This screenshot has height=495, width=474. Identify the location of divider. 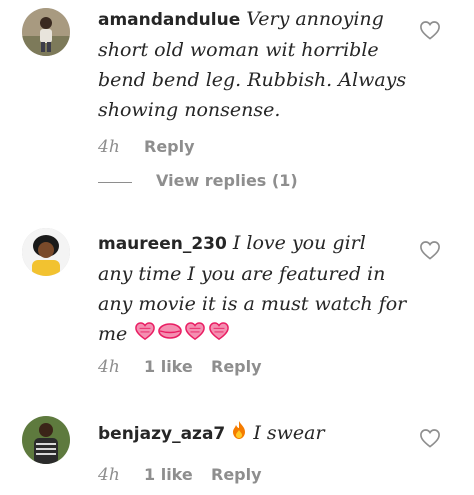
(115, 182).